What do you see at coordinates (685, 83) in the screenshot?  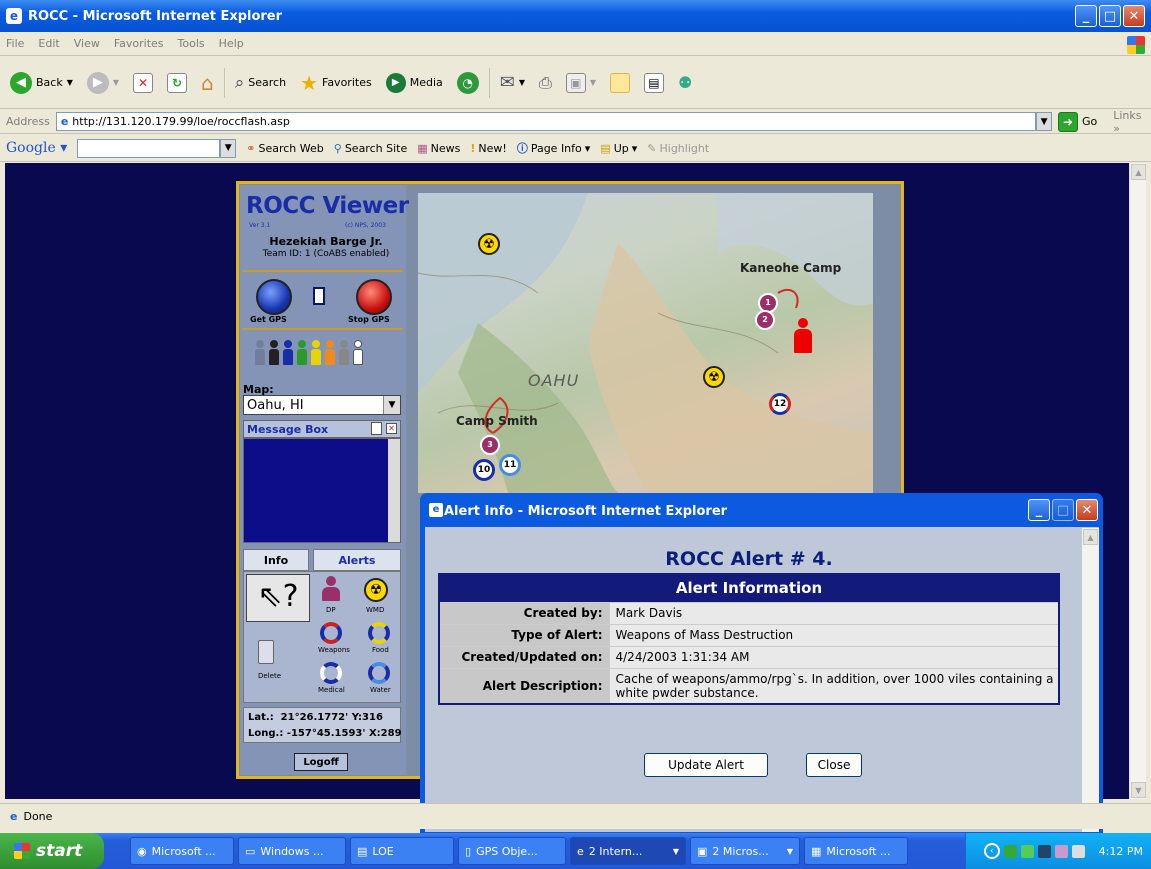 I see `messenger-button: ⚉` at bounding box center [685, 83].